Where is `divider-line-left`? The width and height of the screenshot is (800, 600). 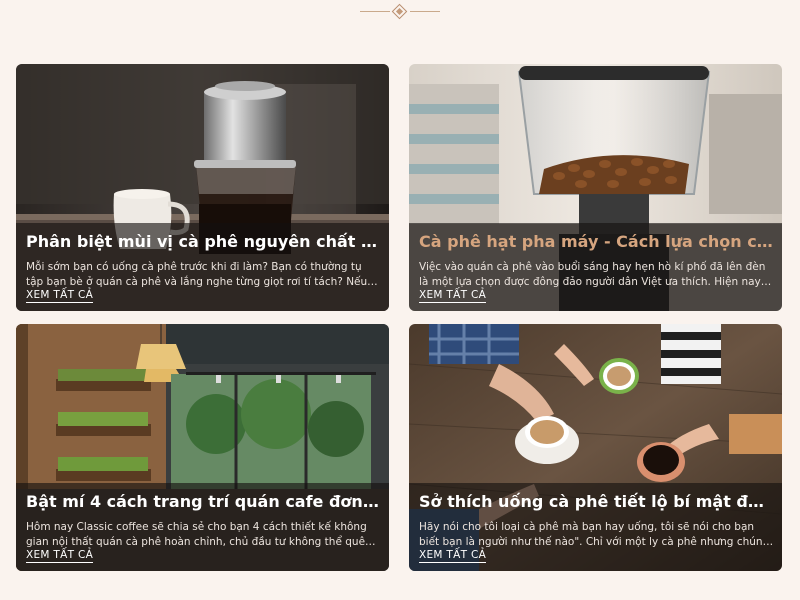
divider-line-left is located at coordinates (375, 11).